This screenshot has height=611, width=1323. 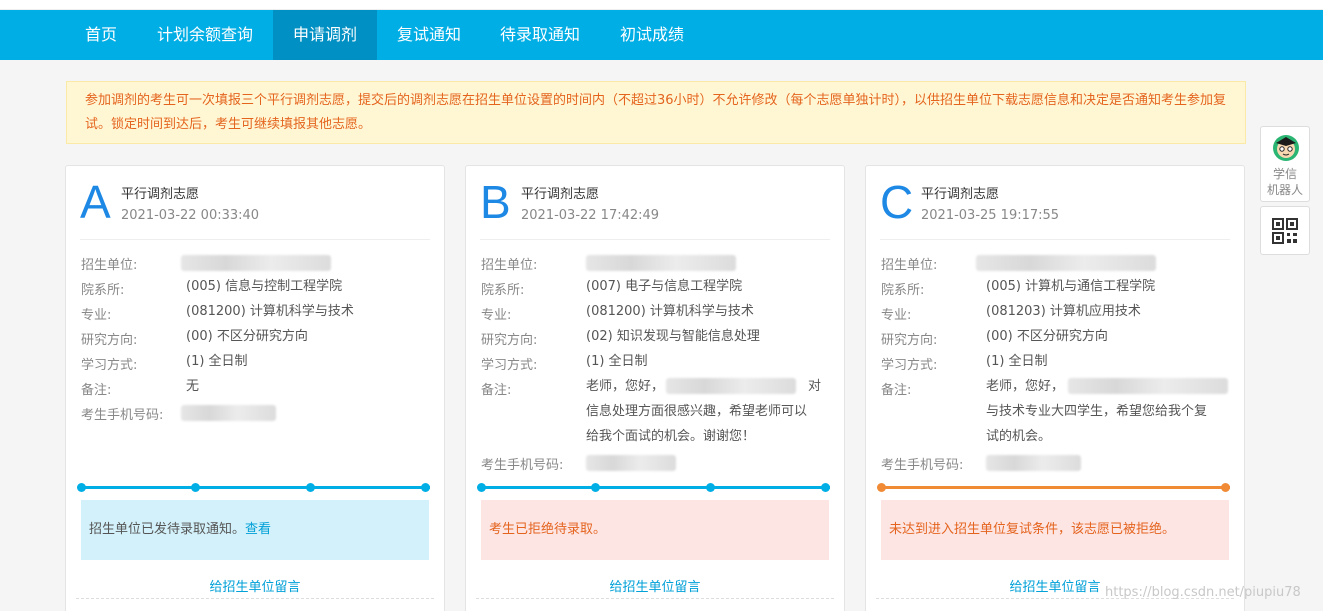 I want to click on remark-text: 对, so click(x=815, y=386).